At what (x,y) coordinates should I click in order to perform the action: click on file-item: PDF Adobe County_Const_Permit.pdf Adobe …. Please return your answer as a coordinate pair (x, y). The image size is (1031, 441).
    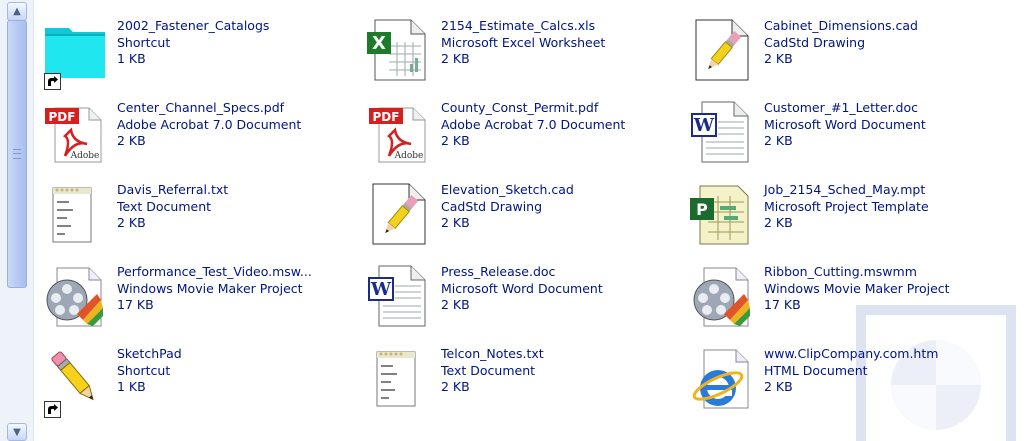
    Looking at the image, I should click on (532, 135).